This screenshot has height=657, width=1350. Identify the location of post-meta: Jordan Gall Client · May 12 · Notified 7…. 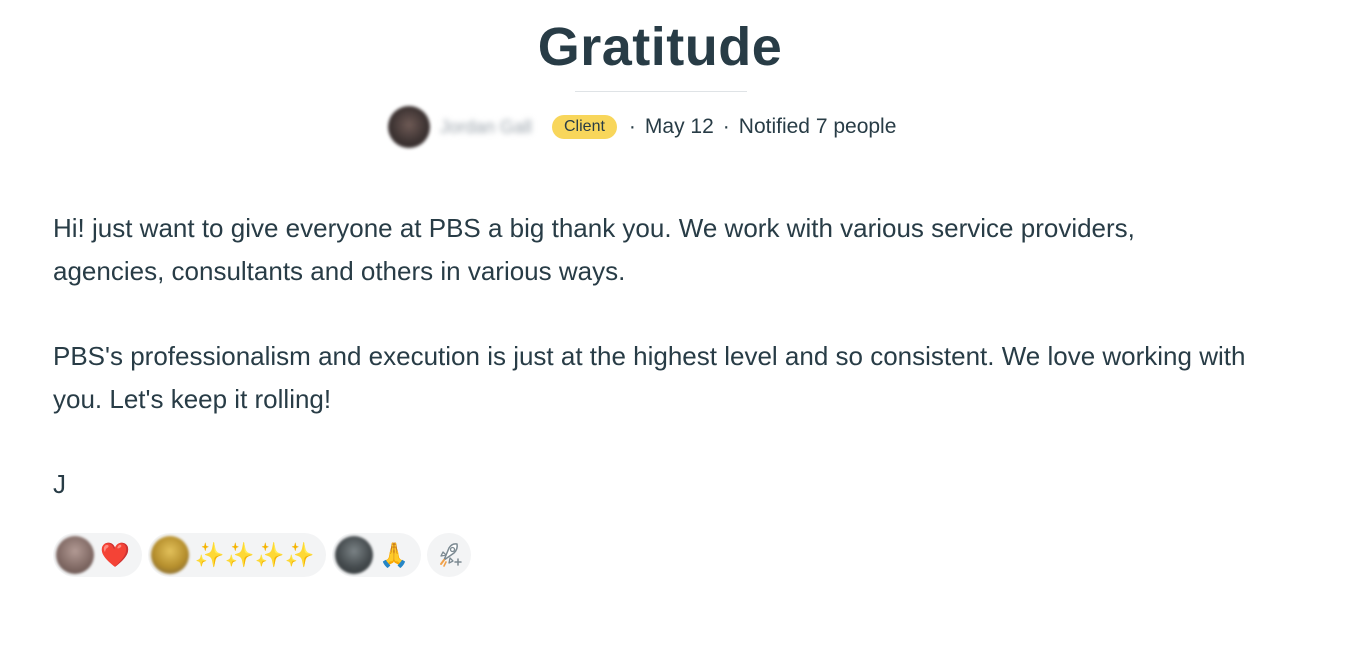
(642, 127).